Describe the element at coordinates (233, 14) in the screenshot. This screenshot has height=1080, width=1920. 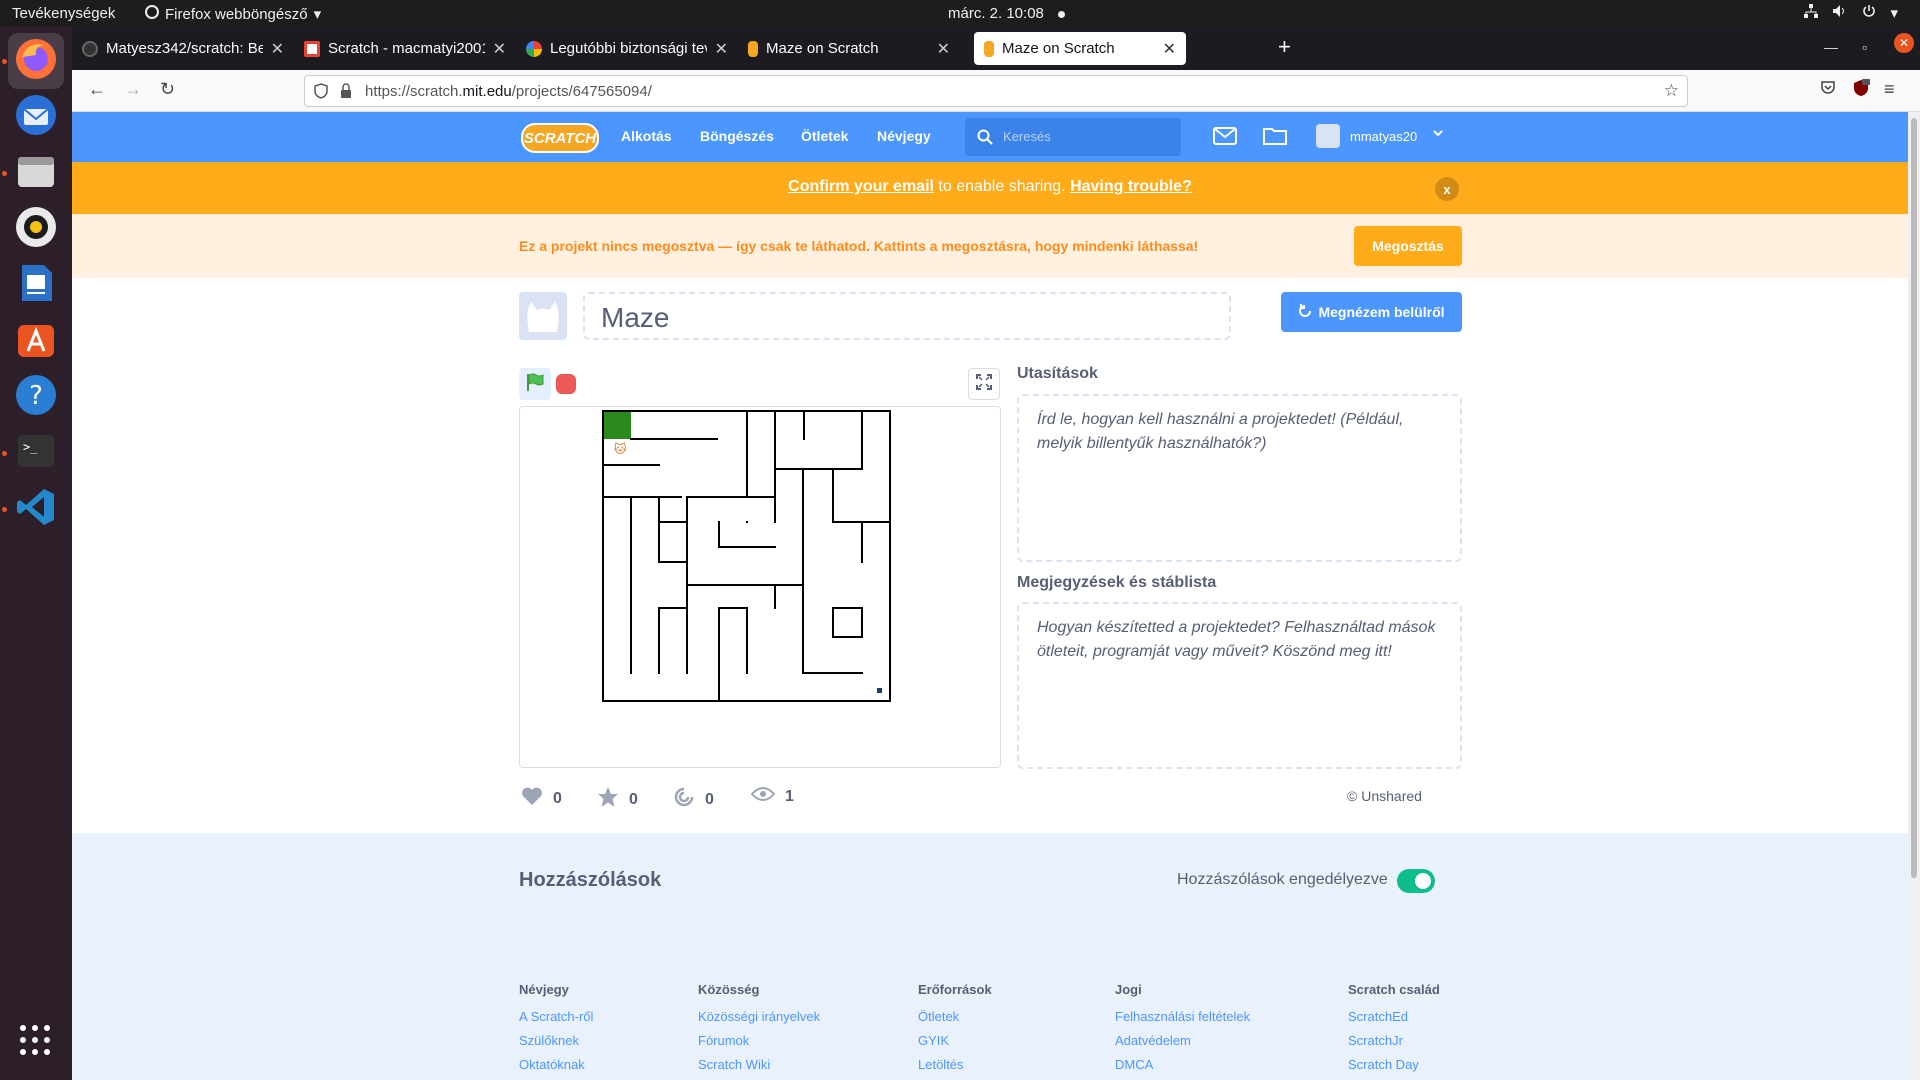
I see `app-menu: Firefox webböngésző ▾` at that location.